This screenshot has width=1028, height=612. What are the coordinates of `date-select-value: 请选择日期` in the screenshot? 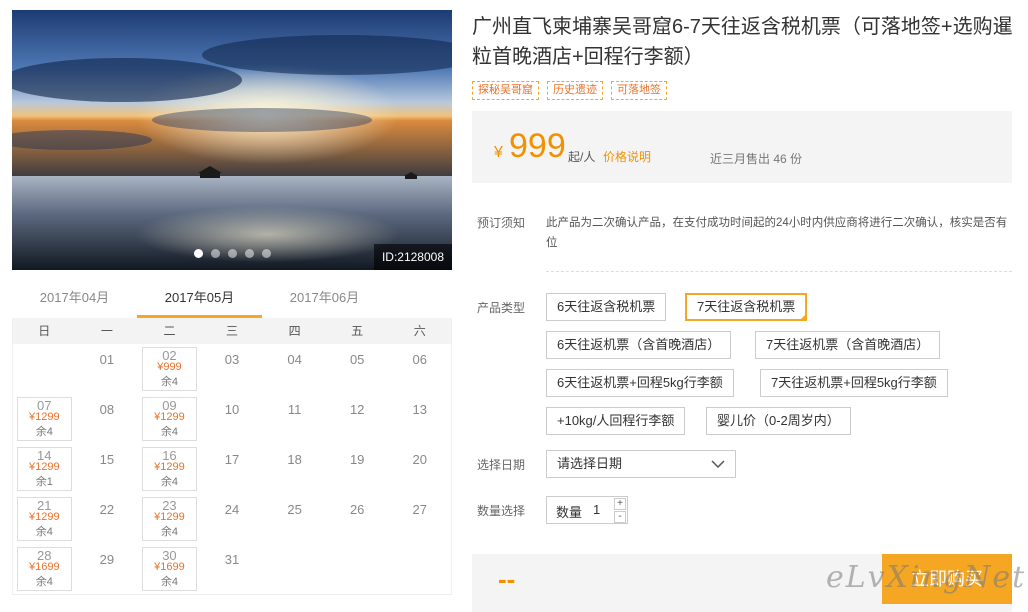 It's located at (590, 463).